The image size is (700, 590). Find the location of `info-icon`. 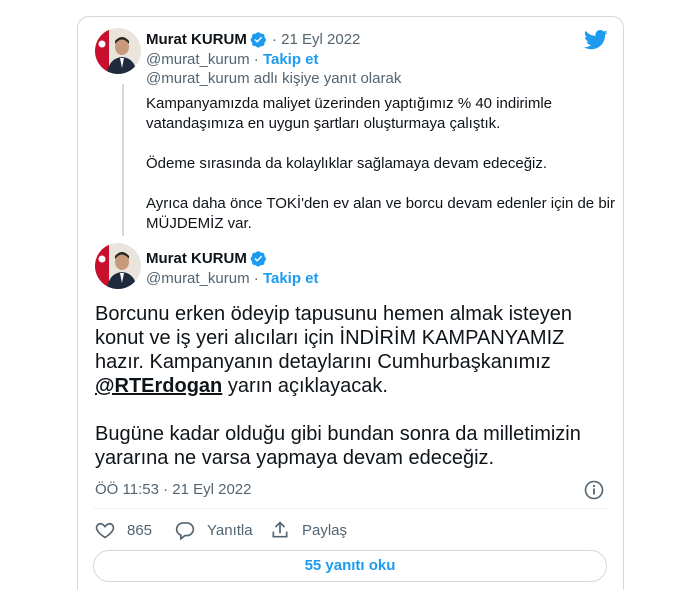

info-icon is located at coordinates (594, 492).